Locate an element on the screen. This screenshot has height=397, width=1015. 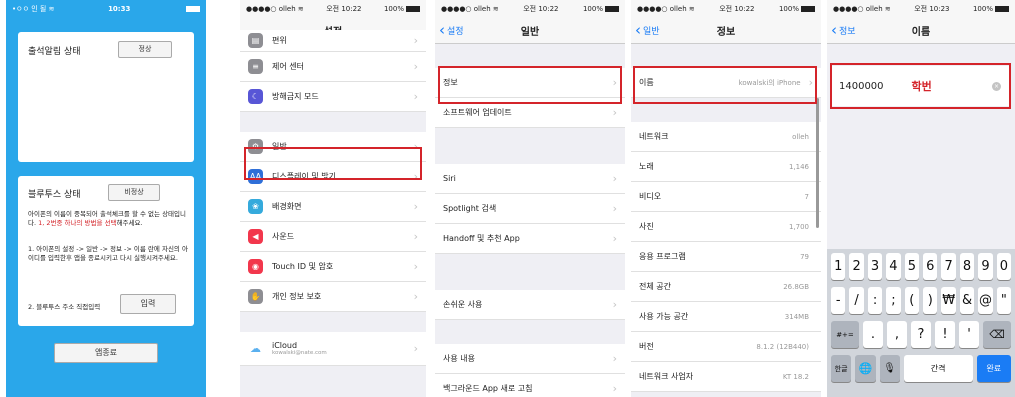
page-title: 일반 is located at coordinates (530, 32).